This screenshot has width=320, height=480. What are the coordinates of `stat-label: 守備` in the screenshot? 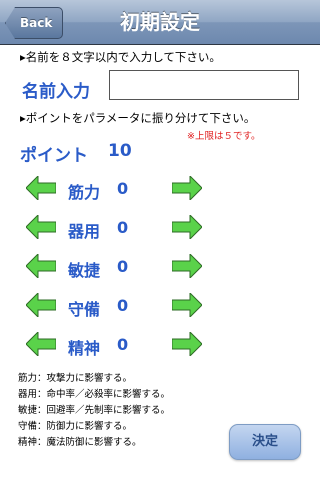 It's located at (84, 309).